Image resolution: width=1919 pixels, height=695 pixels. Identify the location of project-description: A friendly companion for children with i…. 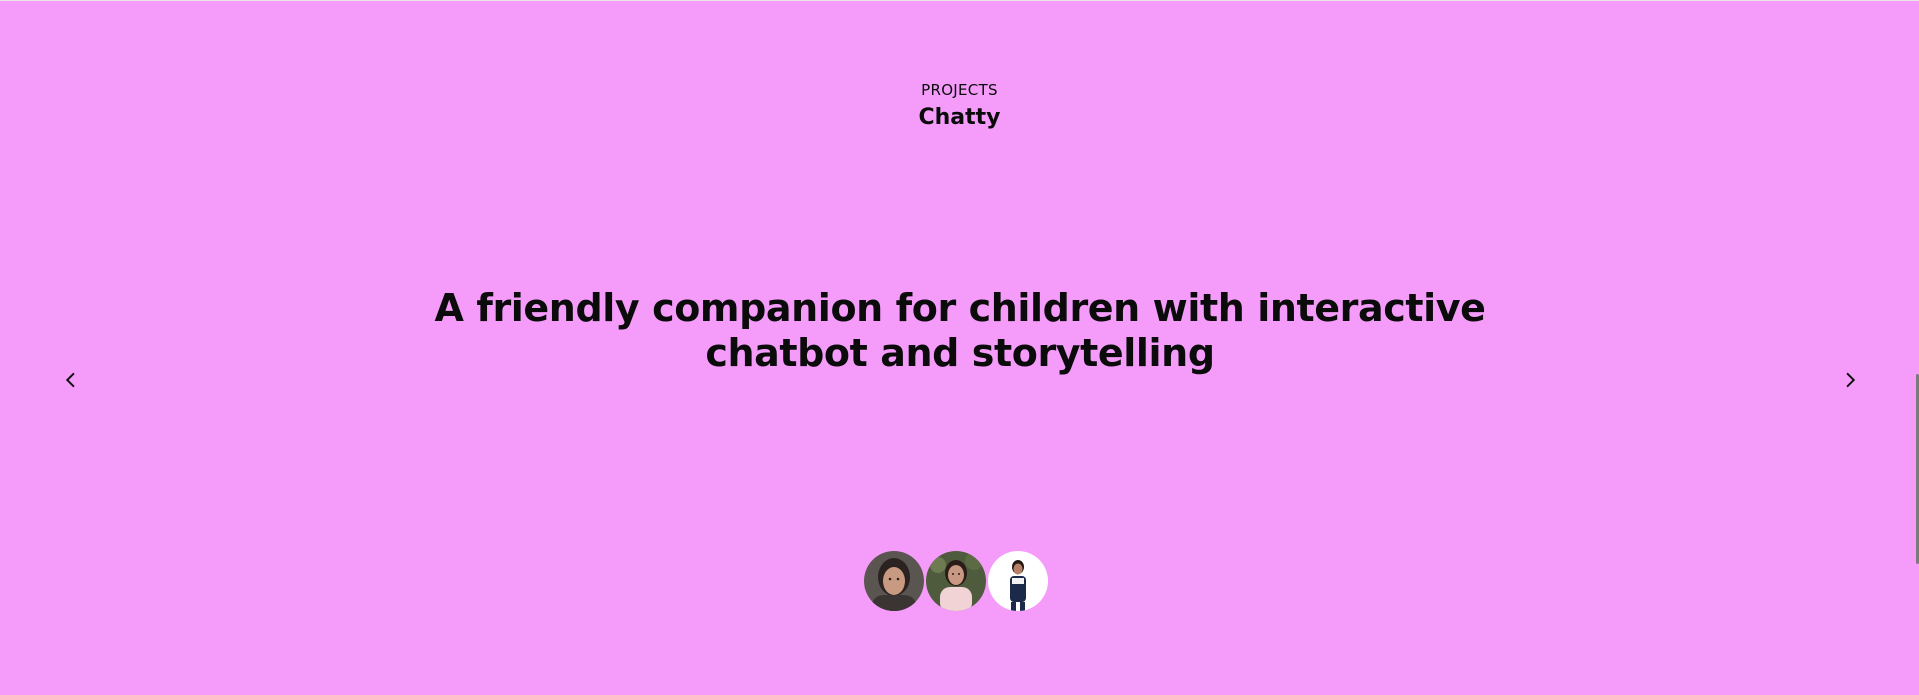
(960, 330).